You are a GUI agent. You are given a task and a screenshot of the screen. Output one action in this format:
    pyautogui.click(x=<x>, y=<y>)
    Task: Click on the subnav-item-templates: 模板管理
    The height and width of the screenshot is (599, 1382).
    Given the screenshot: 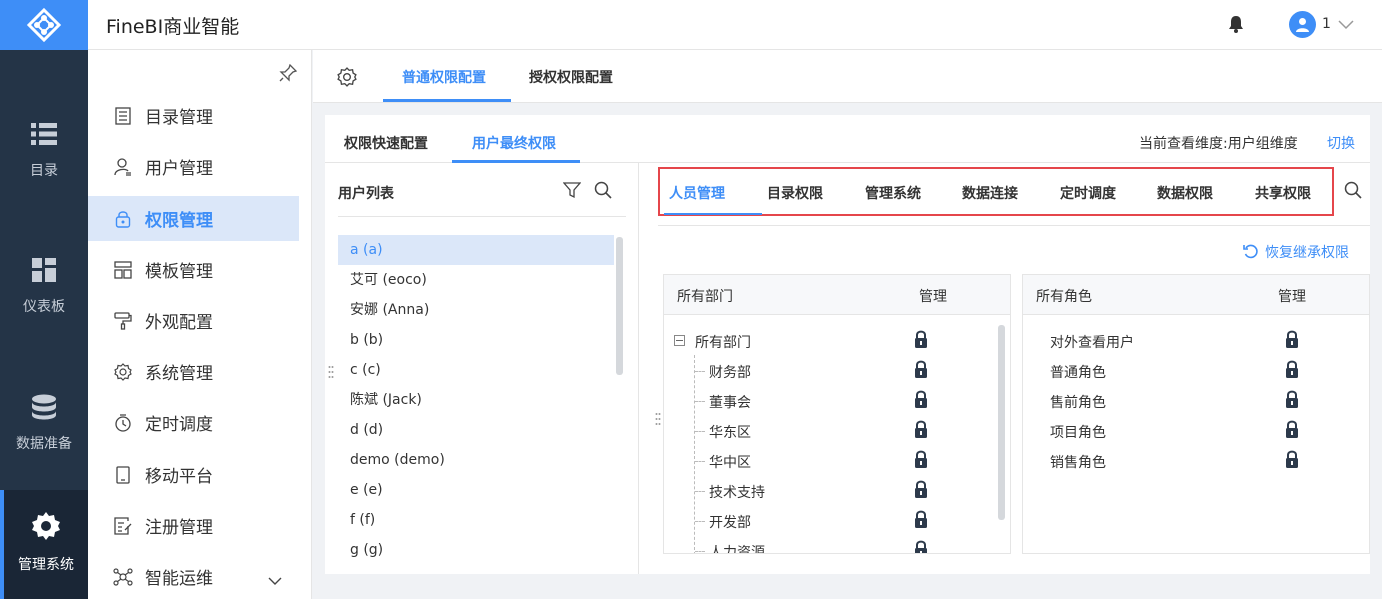 What is the action you would take?
    pyautogui.click(x=193, y=269)
    